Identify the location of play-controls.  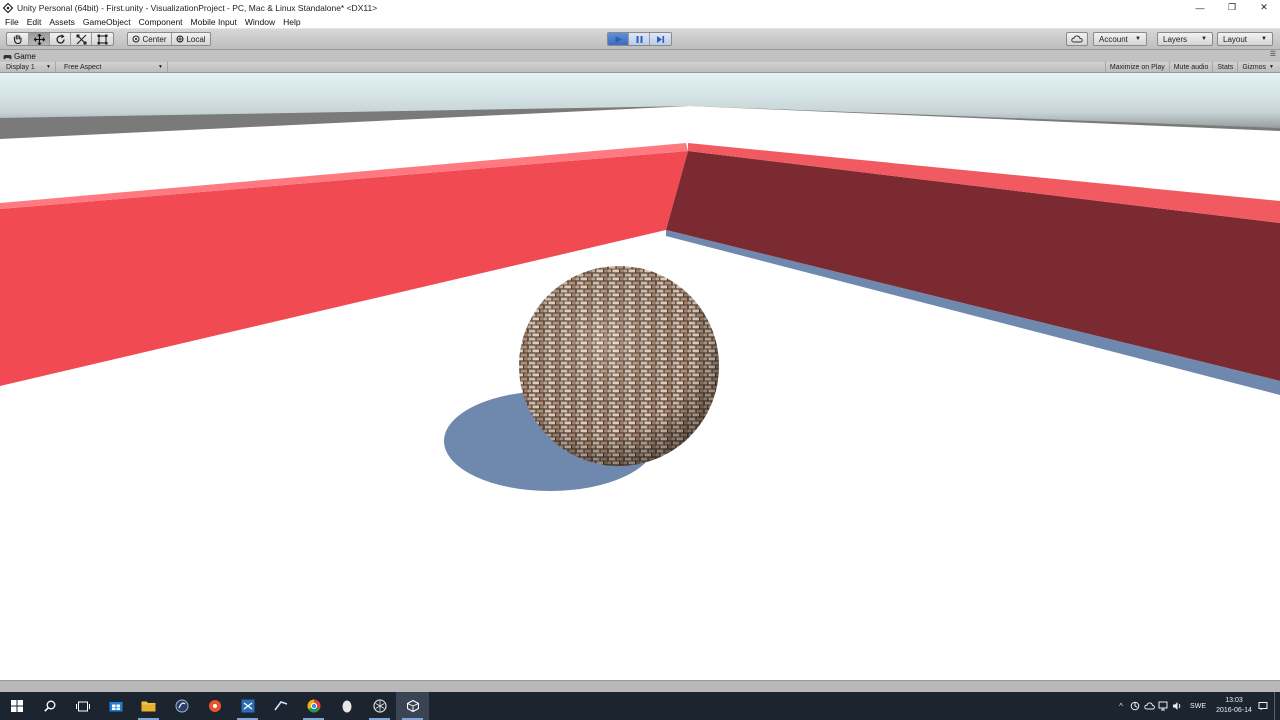
(639, 39).